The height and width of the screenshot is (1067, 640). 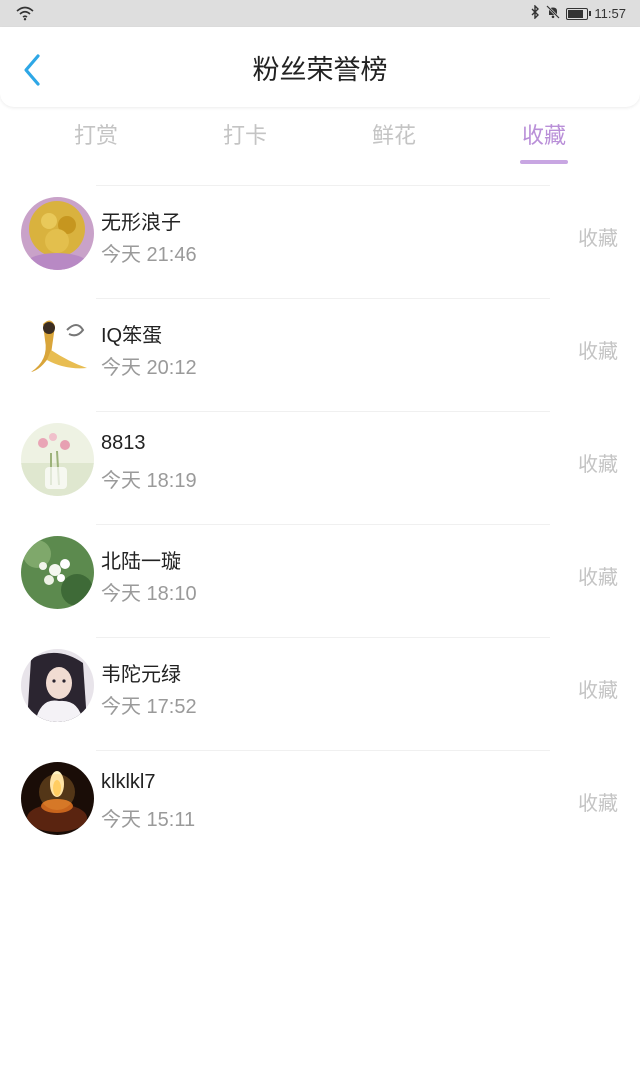 What do you see at coordinates (553, 13) in the screenshot?
I see `mute-bell-icon` at bounding box center [553, 13].